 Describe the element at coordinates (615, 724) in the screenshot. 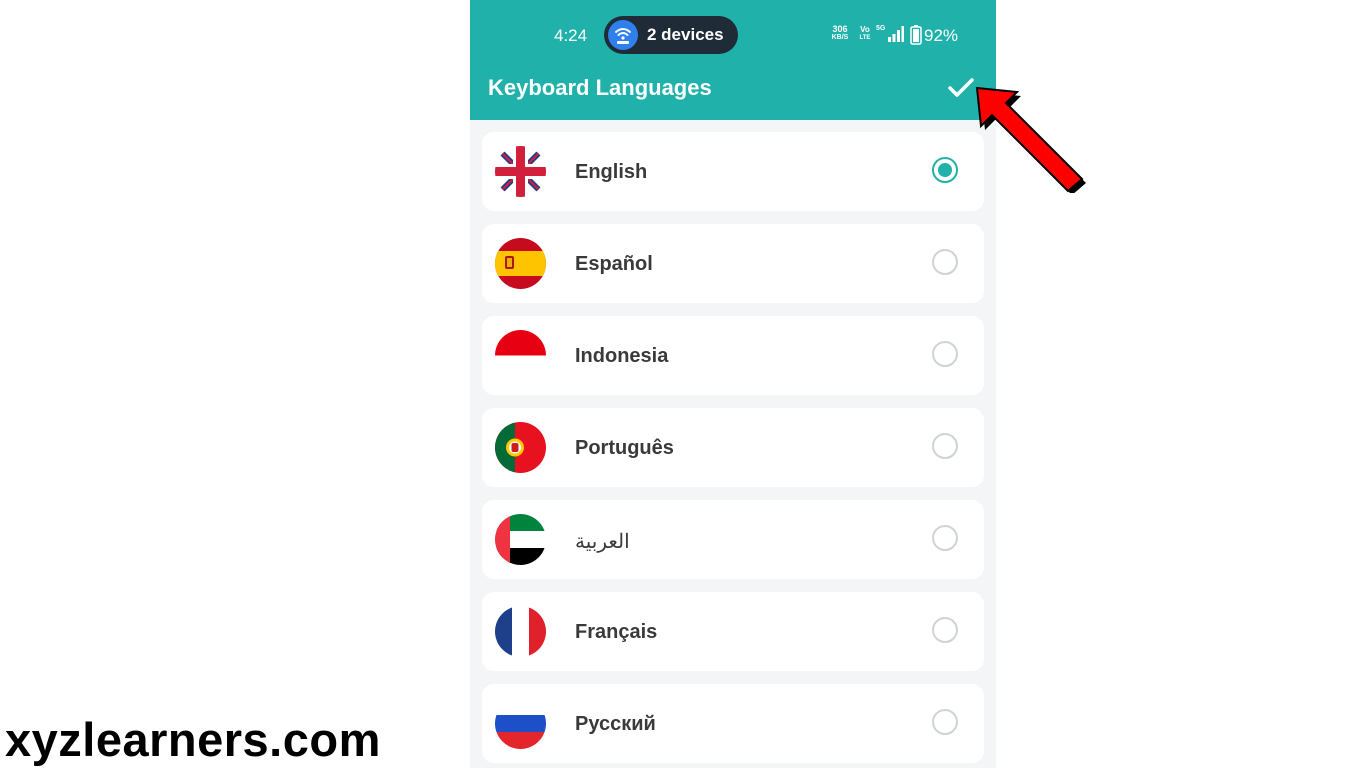

I see `language-label: Русский` at that location.